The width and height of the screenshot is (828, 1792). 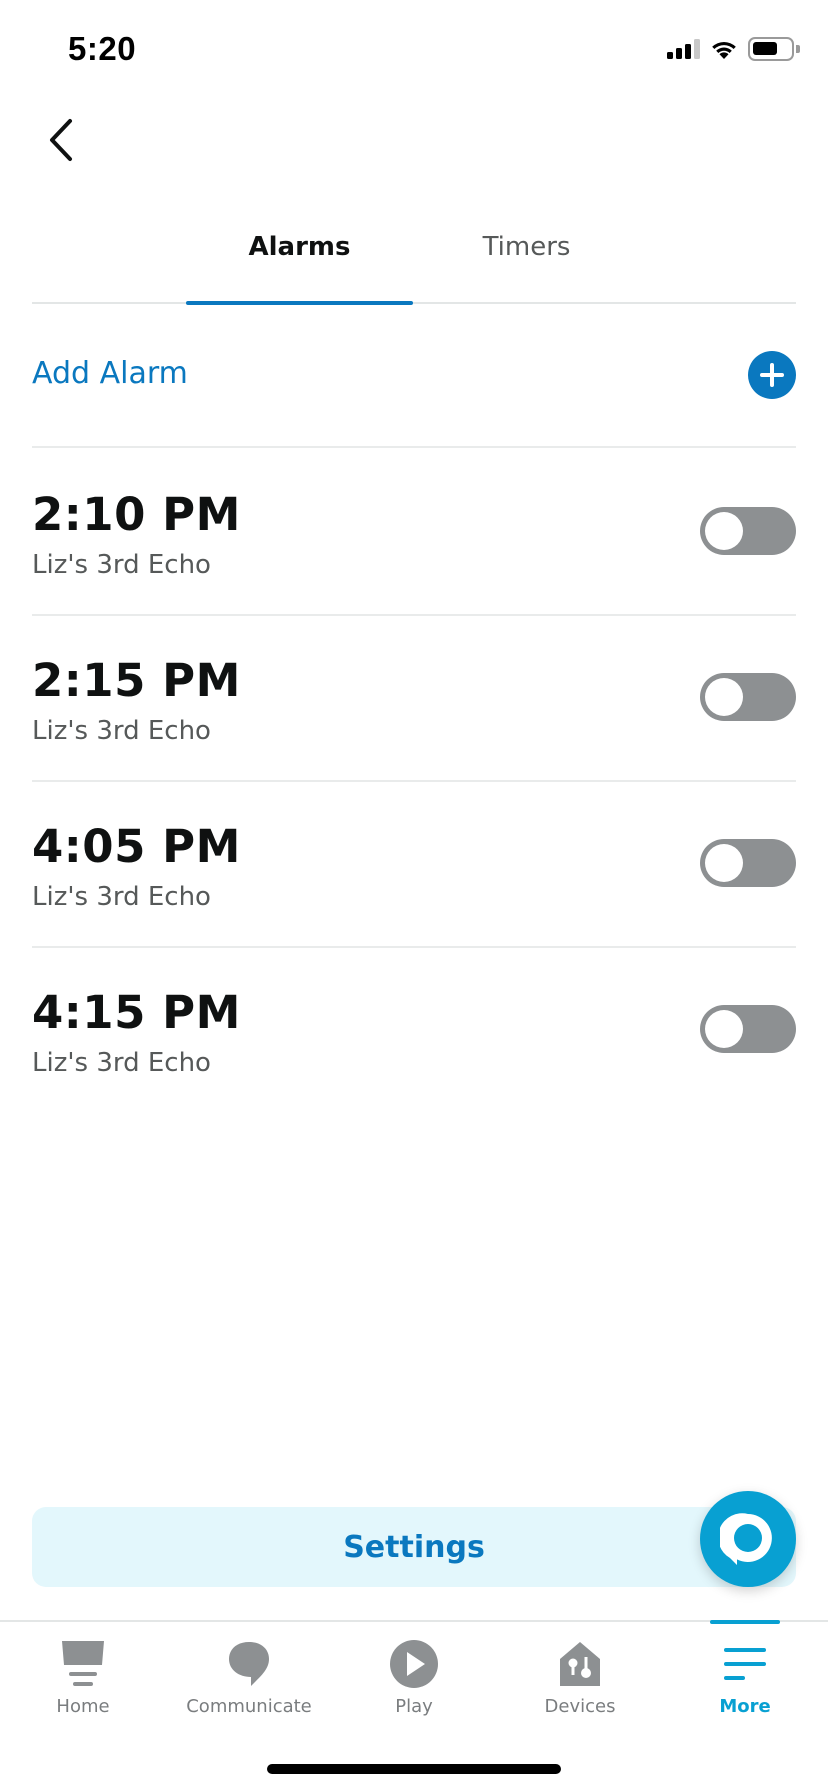 I want to click on nav-more: More, so click(x=745, y=1677).